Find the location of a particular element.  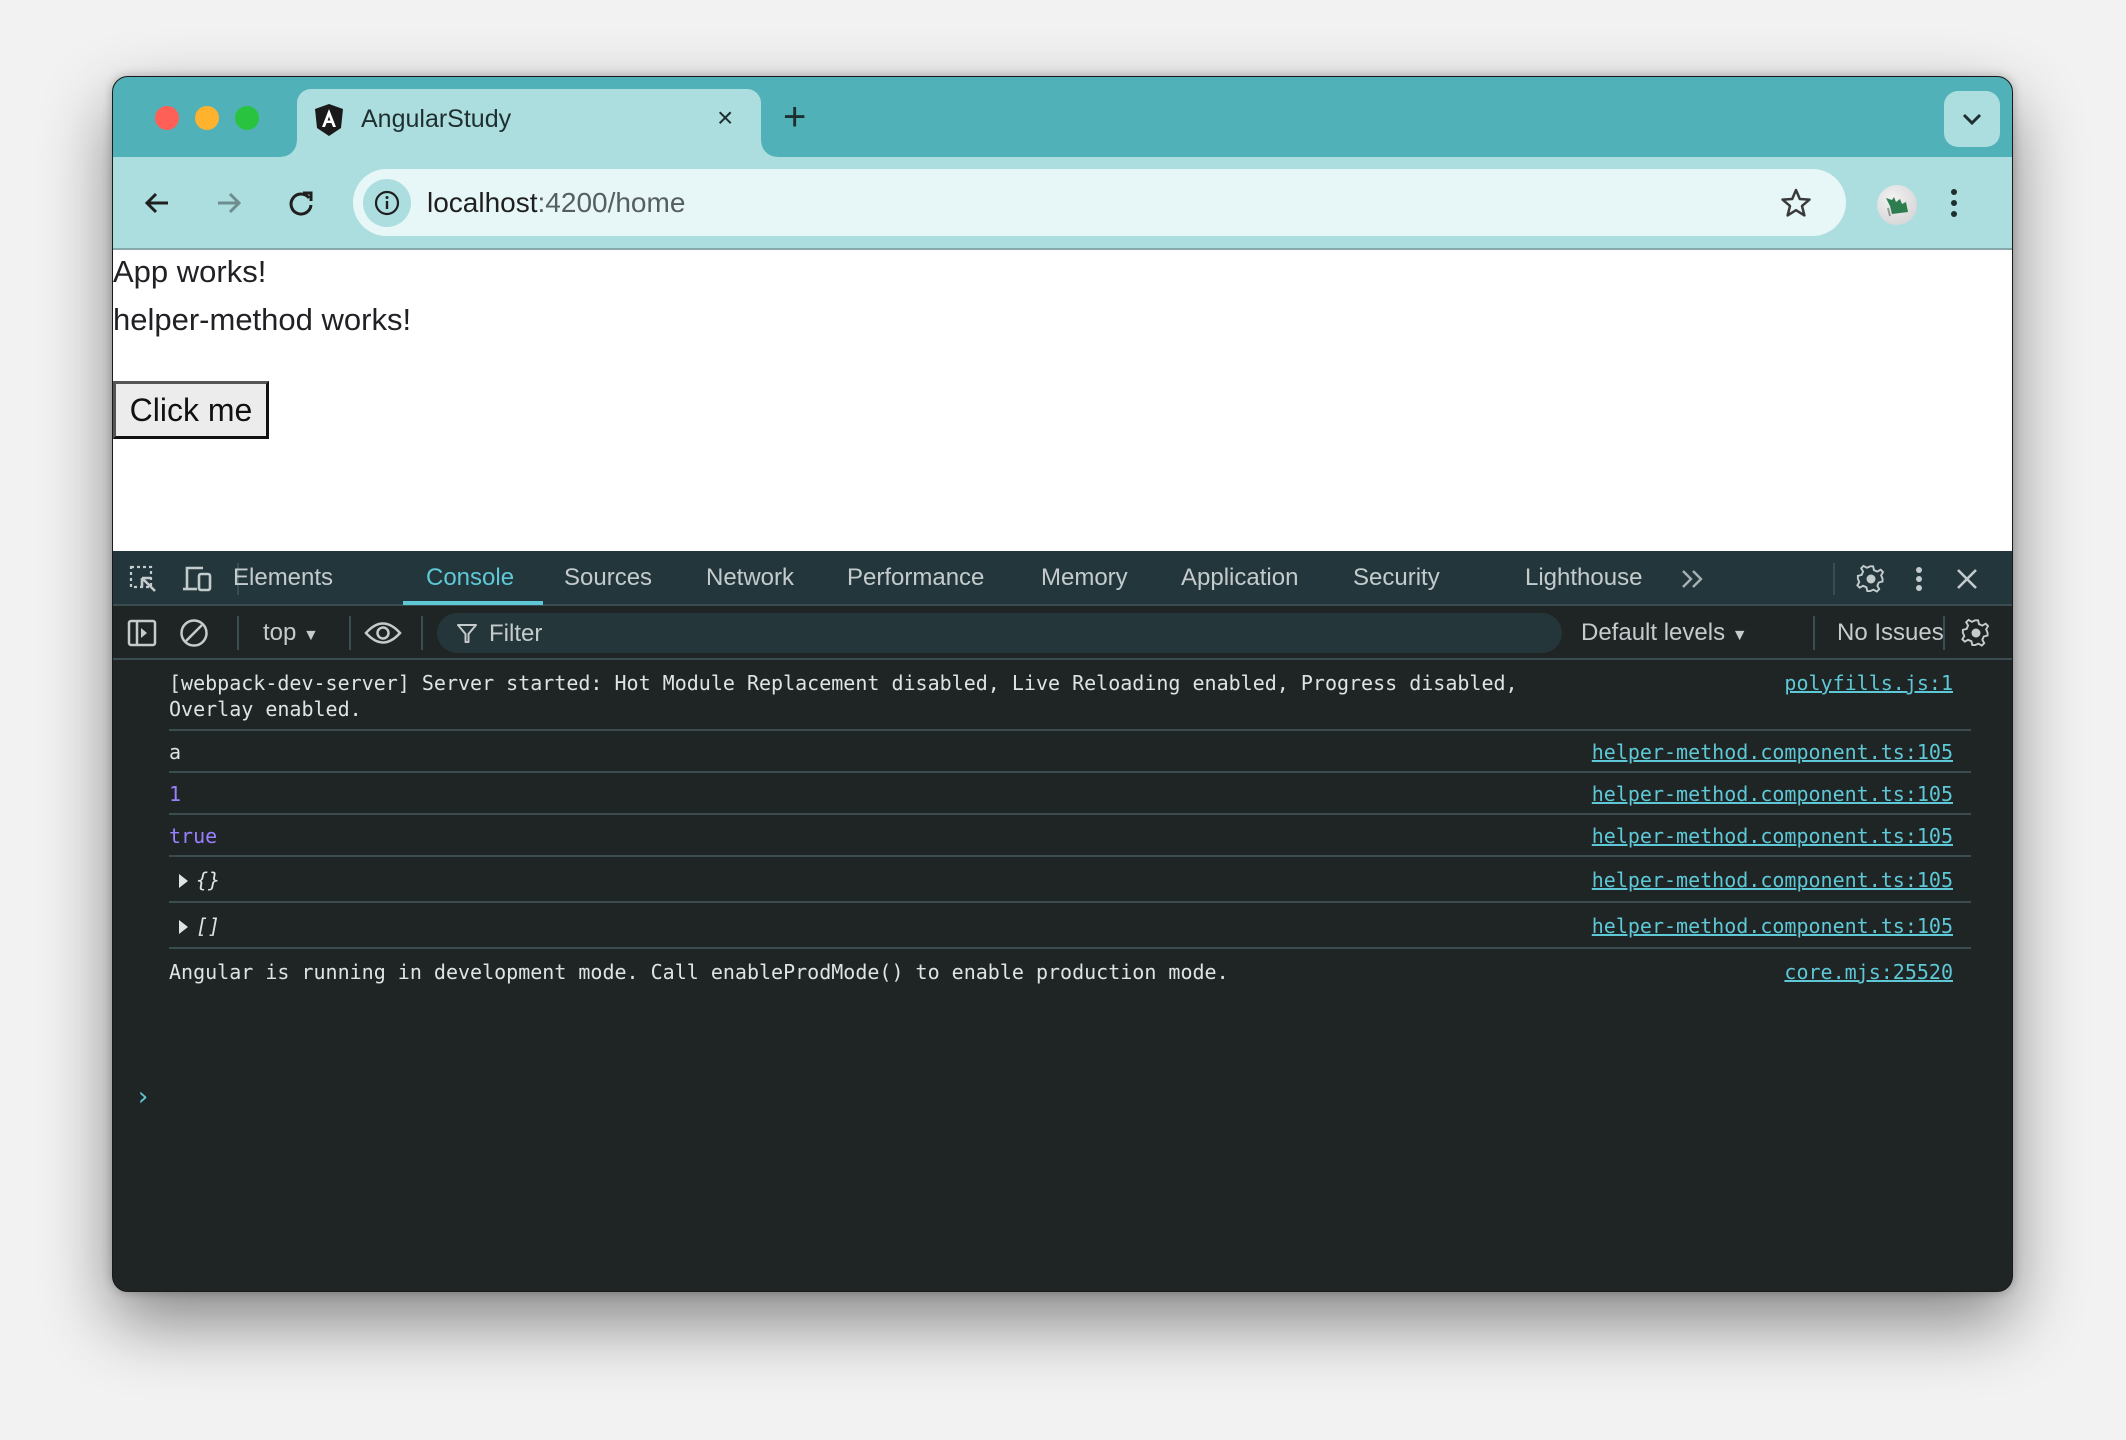

new-tab-button: + is located at coordinates (794, 117).